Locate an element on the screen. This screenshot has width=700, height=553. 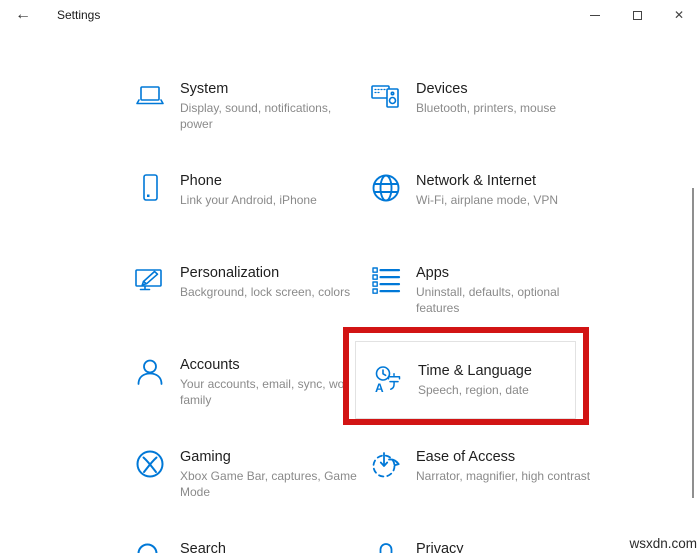
tile-subtitle: Narrator, magnifier, high contrast is located at coordinates (503, 476).